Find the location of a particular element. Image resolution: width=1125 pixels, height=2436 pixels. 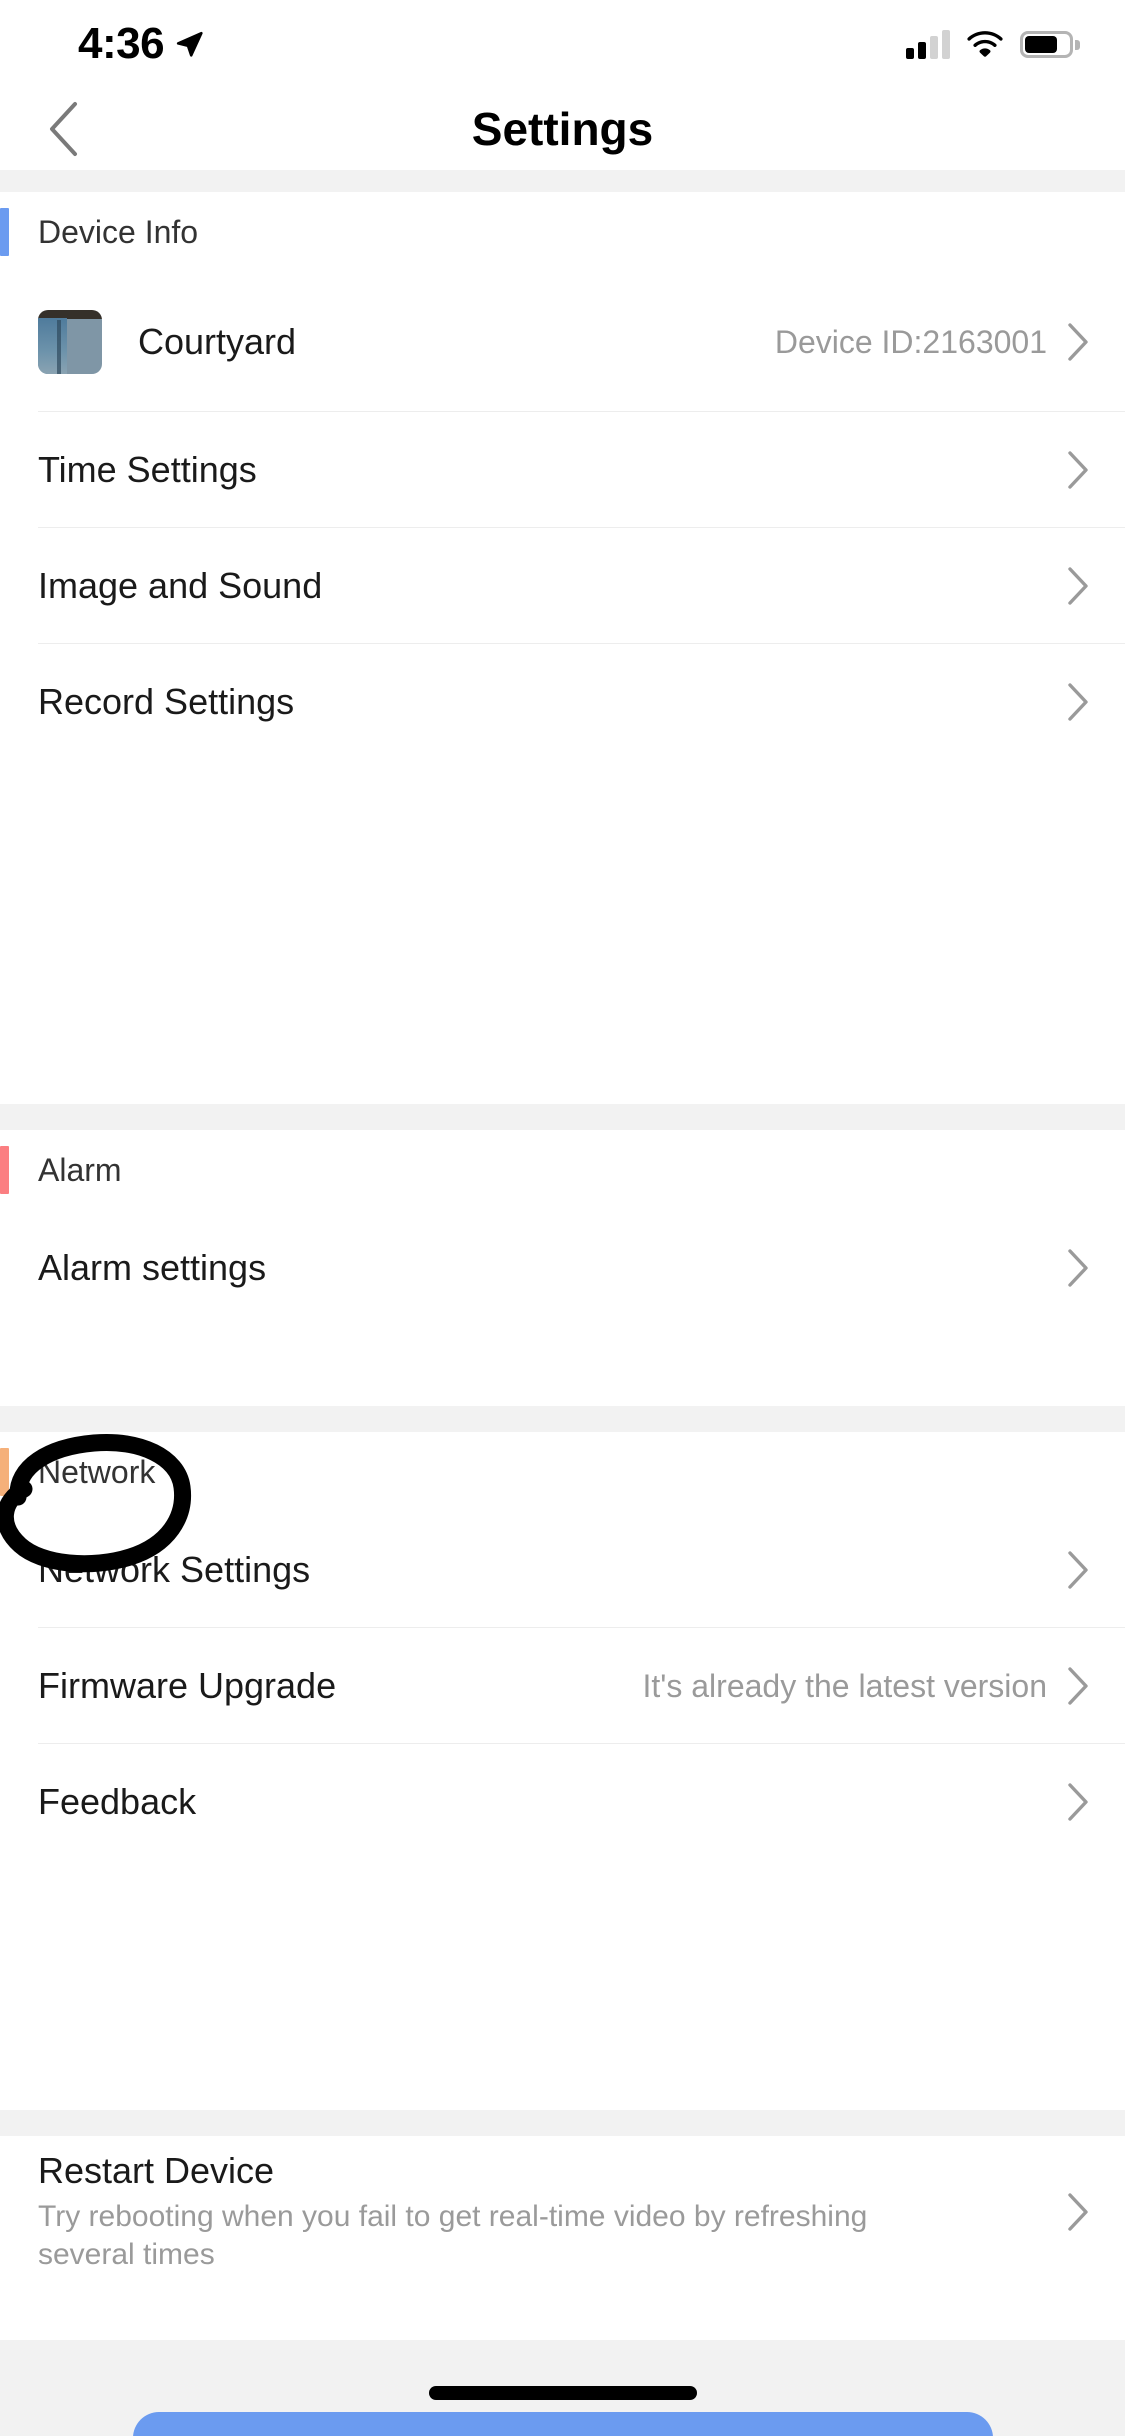

navigation-bar: Settings is located at coordinates (562, 129).